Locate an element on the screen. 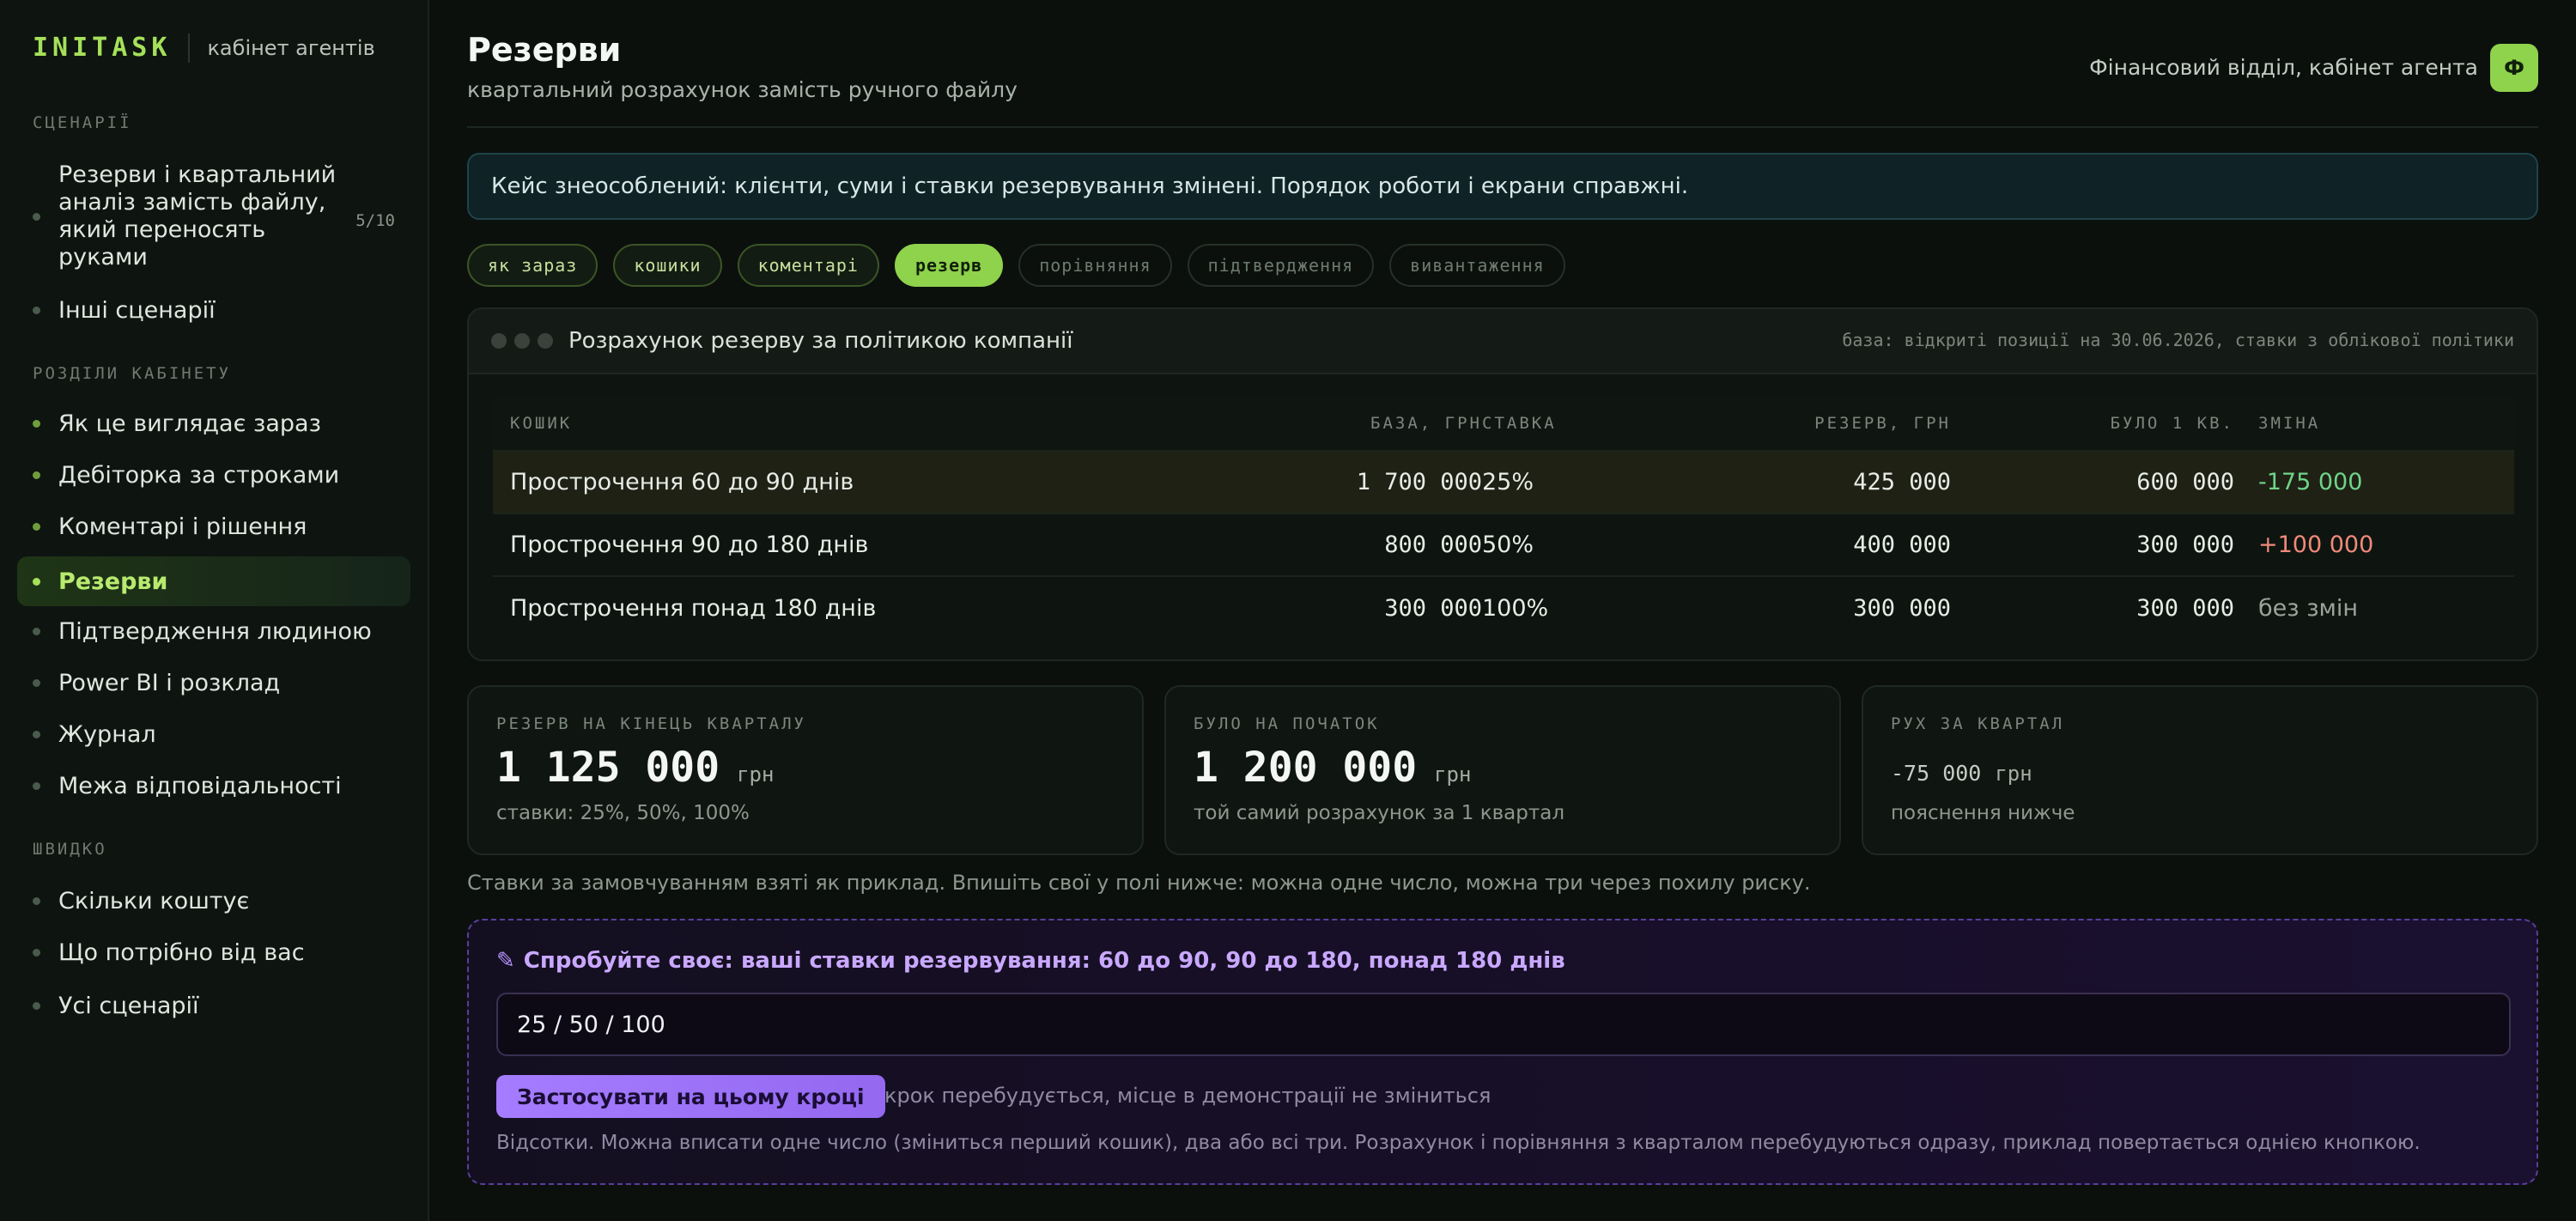 The image size is (2576, 1221). cell-base: 800 000 is located at coordinates (1433, 545).